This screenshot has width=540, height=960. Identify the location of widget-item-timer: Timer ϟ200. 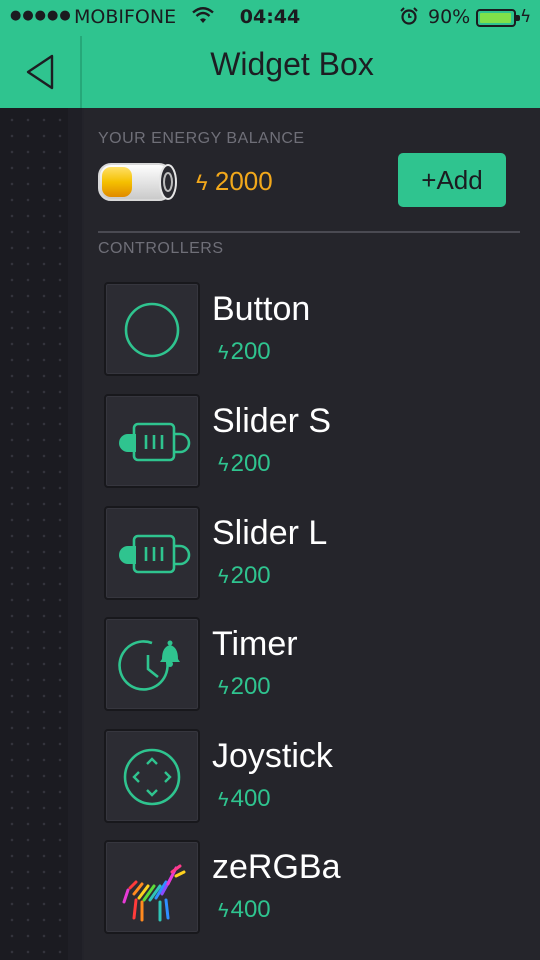
(312, 664).